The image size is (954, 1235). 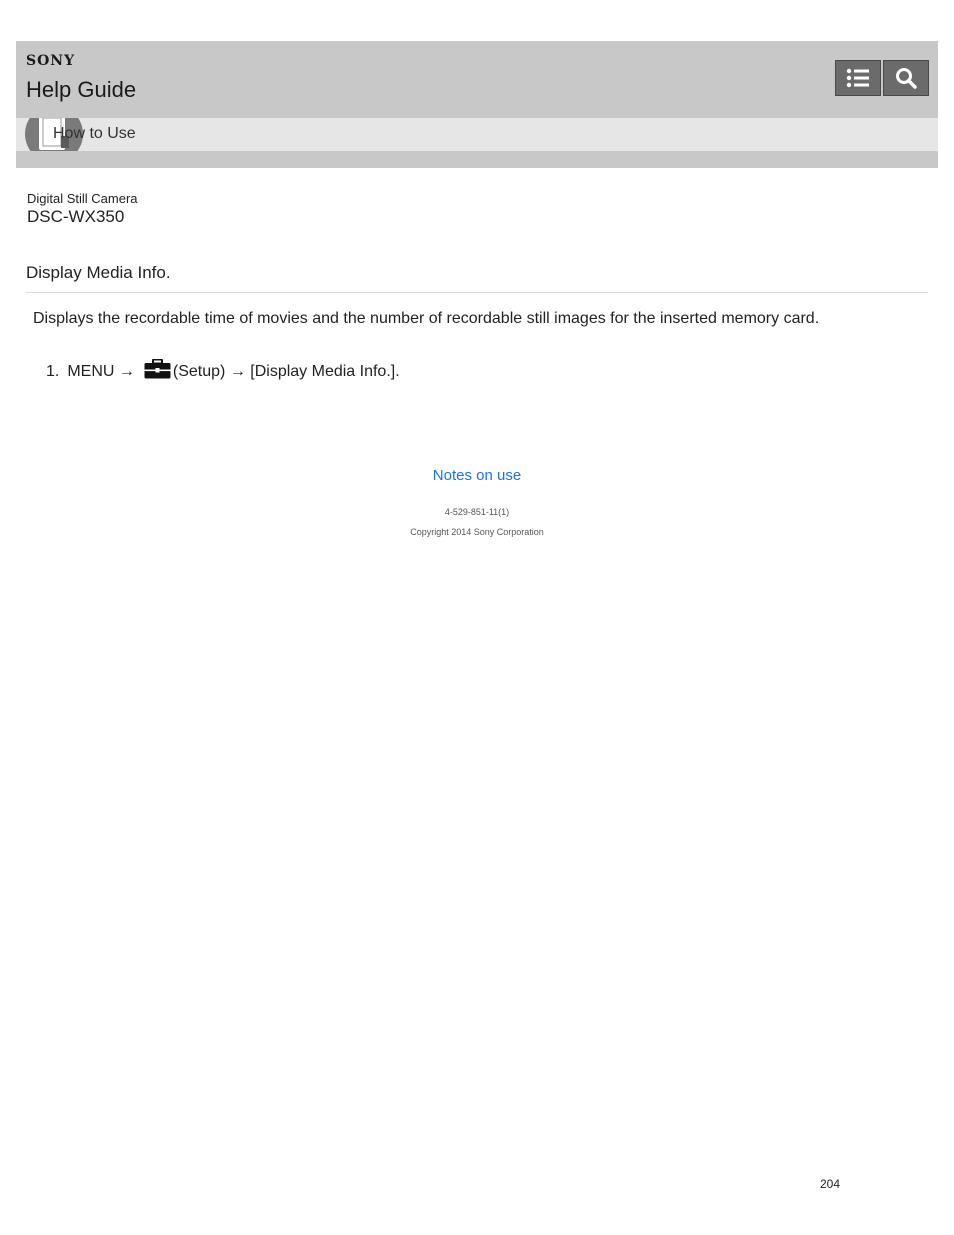 I want to click on search-button, so click(x=906, y=78).